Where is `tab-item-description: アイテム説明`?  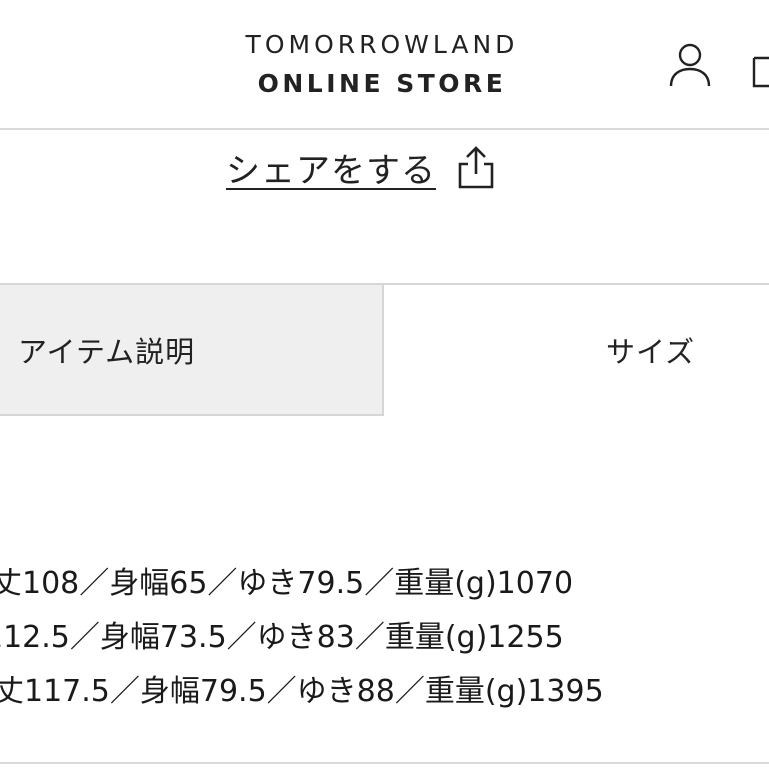 tab-item-description: アイテム説明 is located at coordinates (192, 349).